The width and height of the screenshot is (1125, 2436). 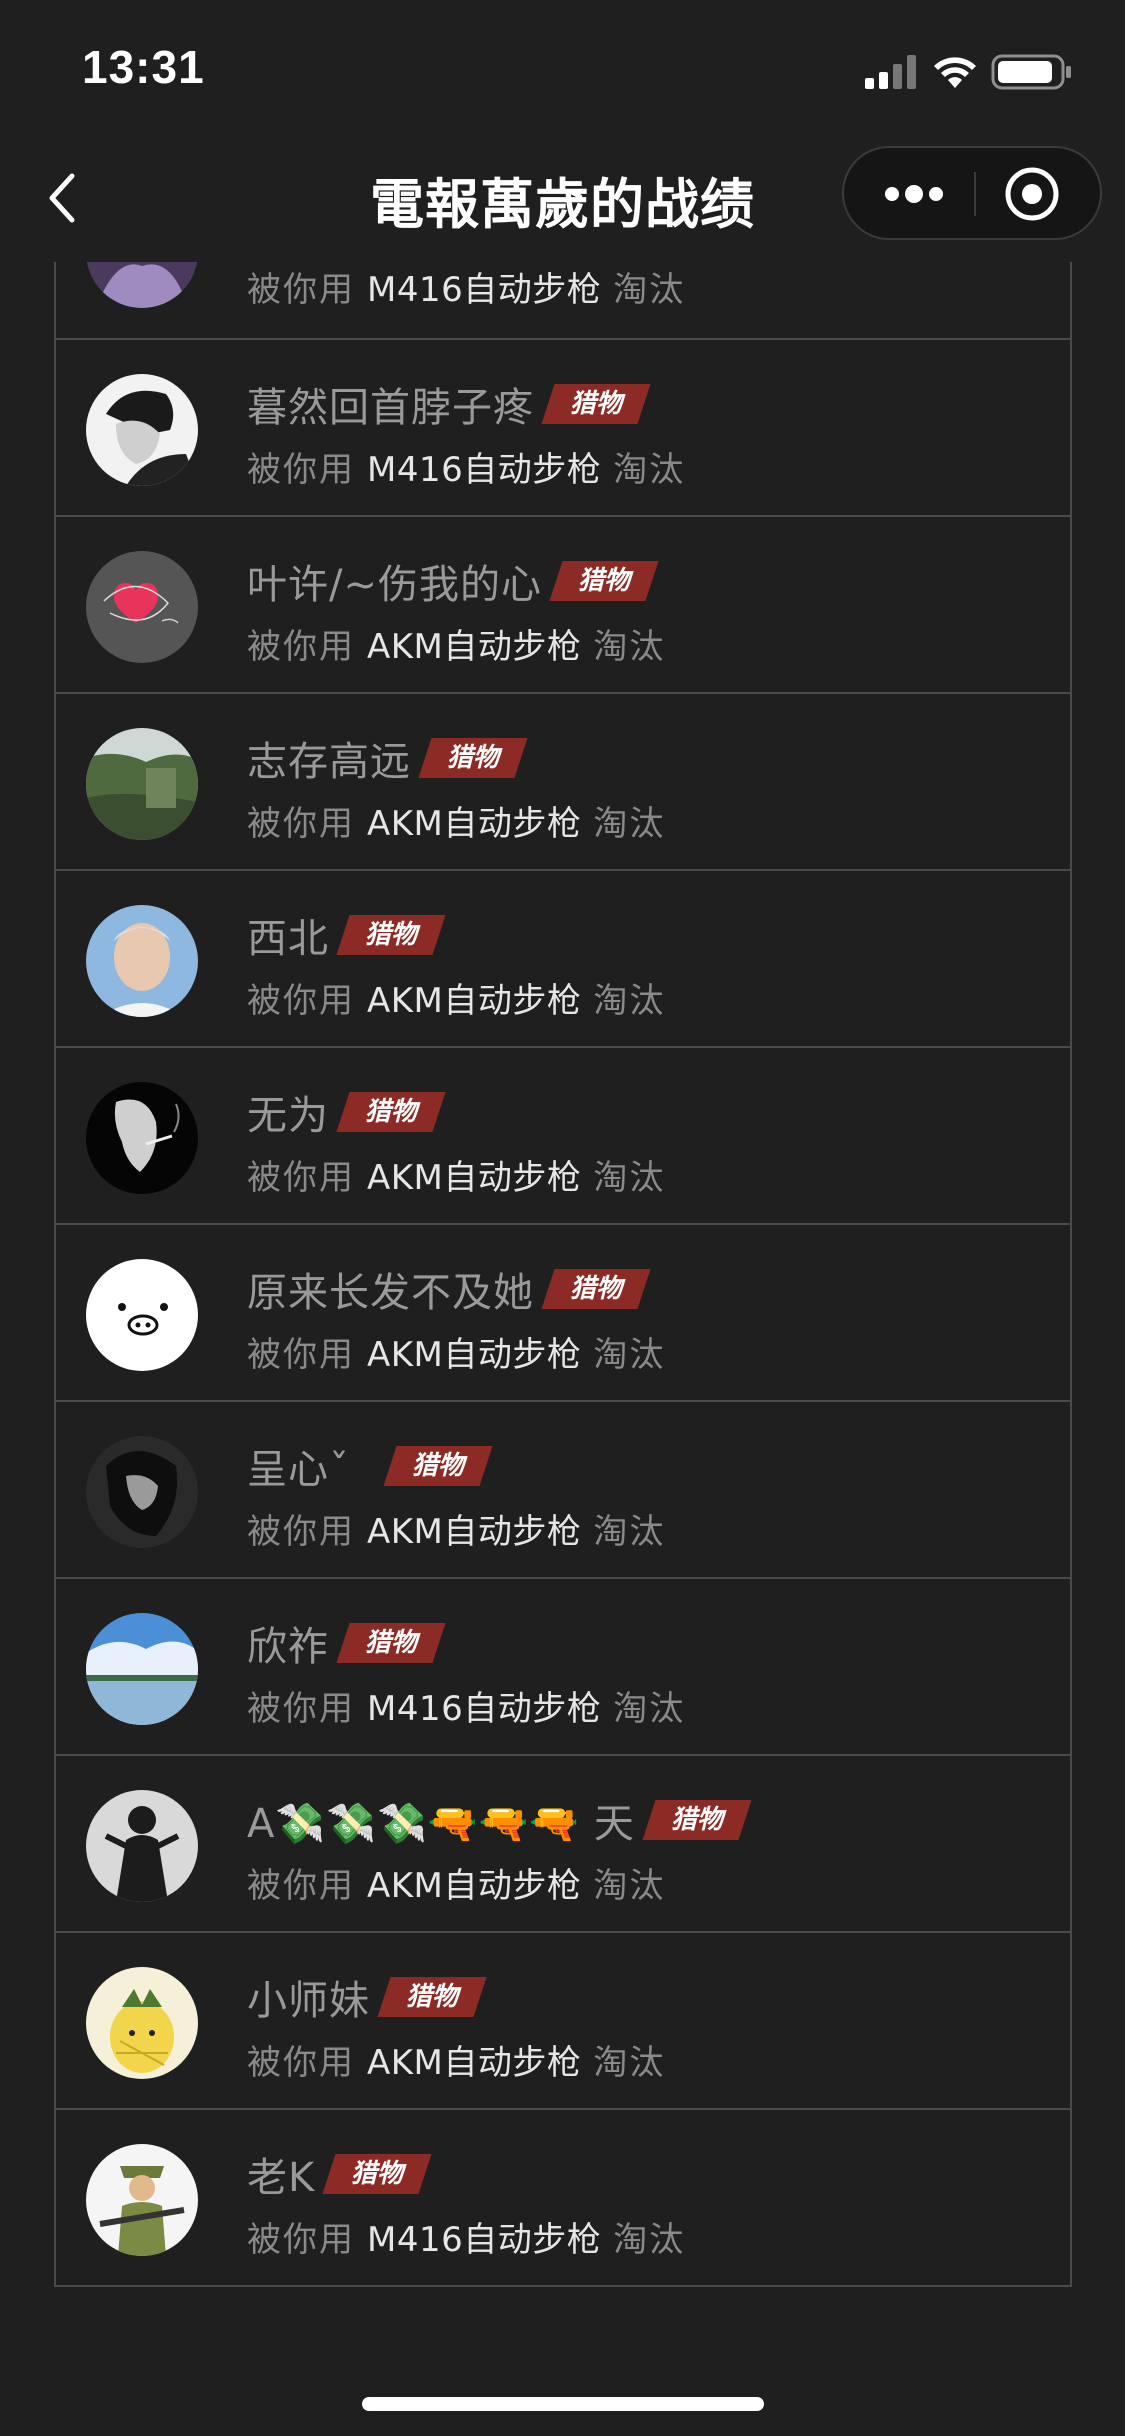 I want to click on player-name: 老K, so click(x=281, y=2178).